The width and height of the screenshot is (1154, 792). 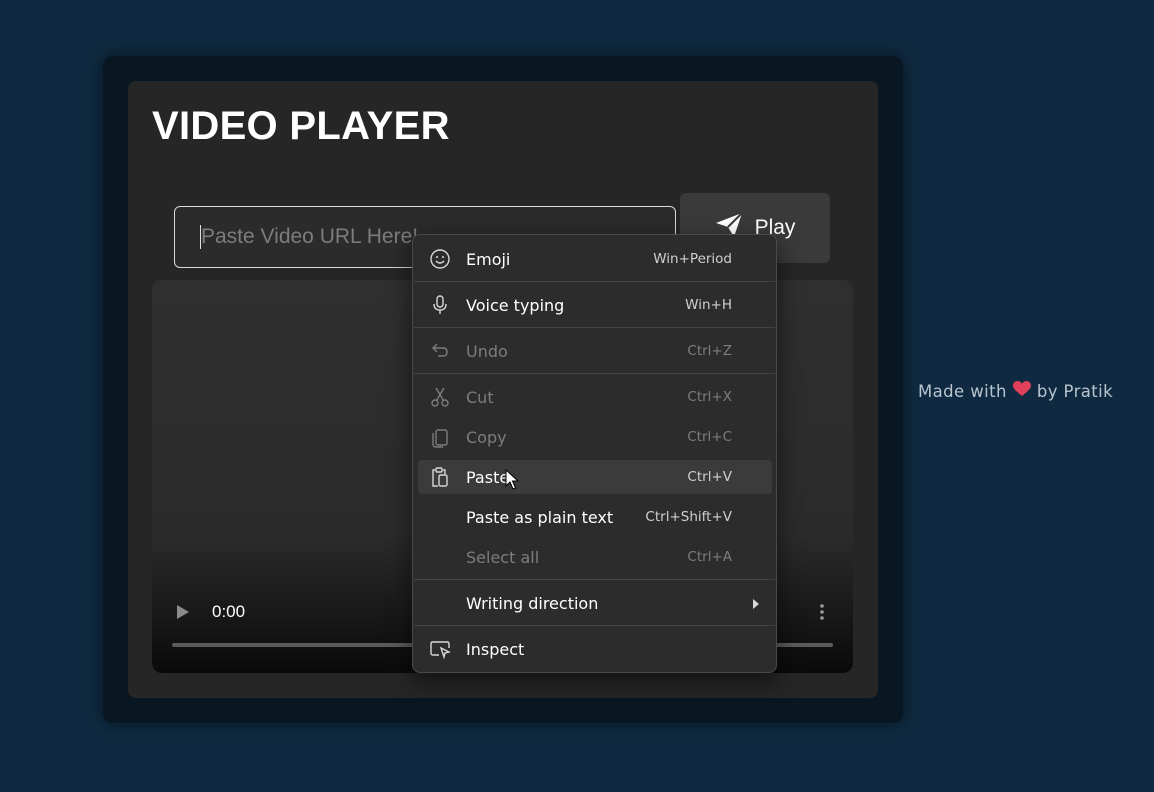 I want to click on menu-item-label: Paste as plain text, so click(x=540, y=517).